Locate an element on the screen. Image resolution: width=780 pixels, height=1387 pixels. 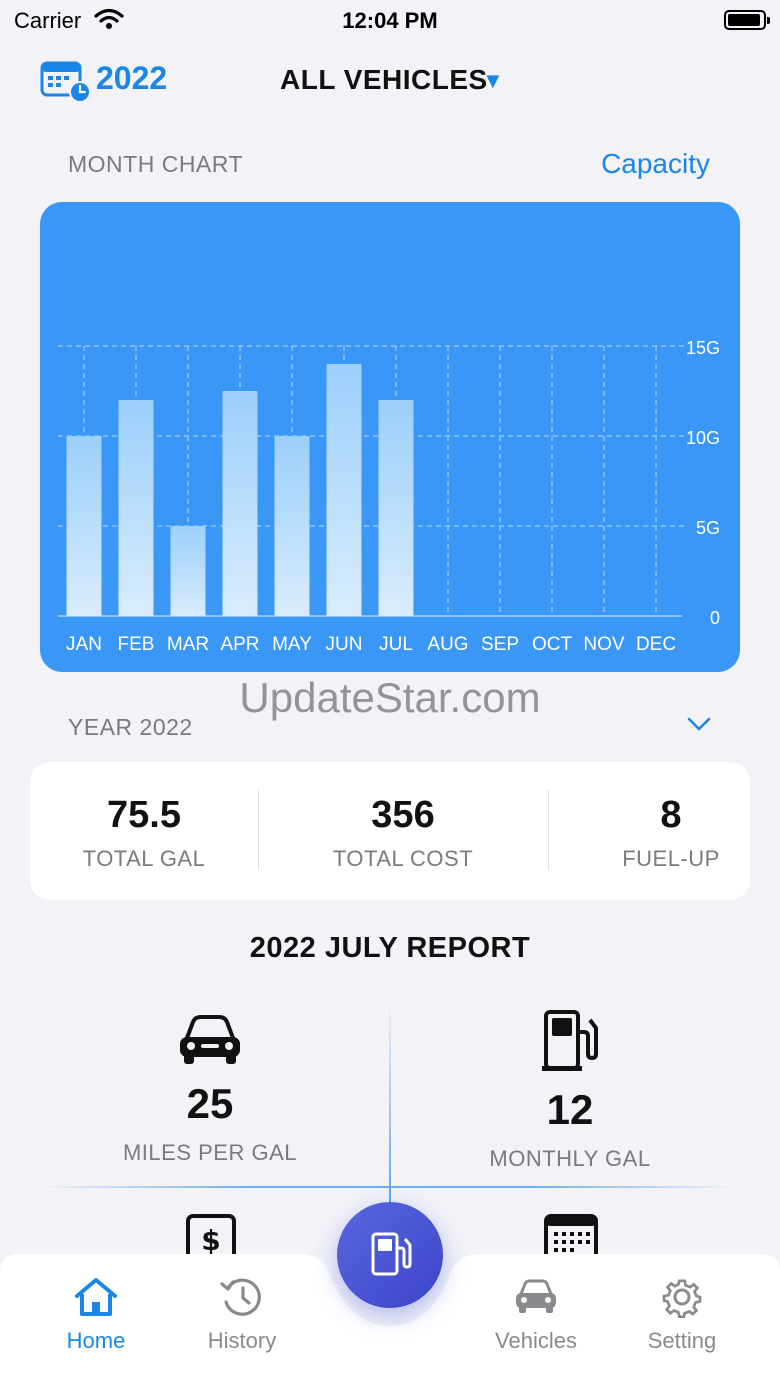
divider is located at coordinates (390, 1187).